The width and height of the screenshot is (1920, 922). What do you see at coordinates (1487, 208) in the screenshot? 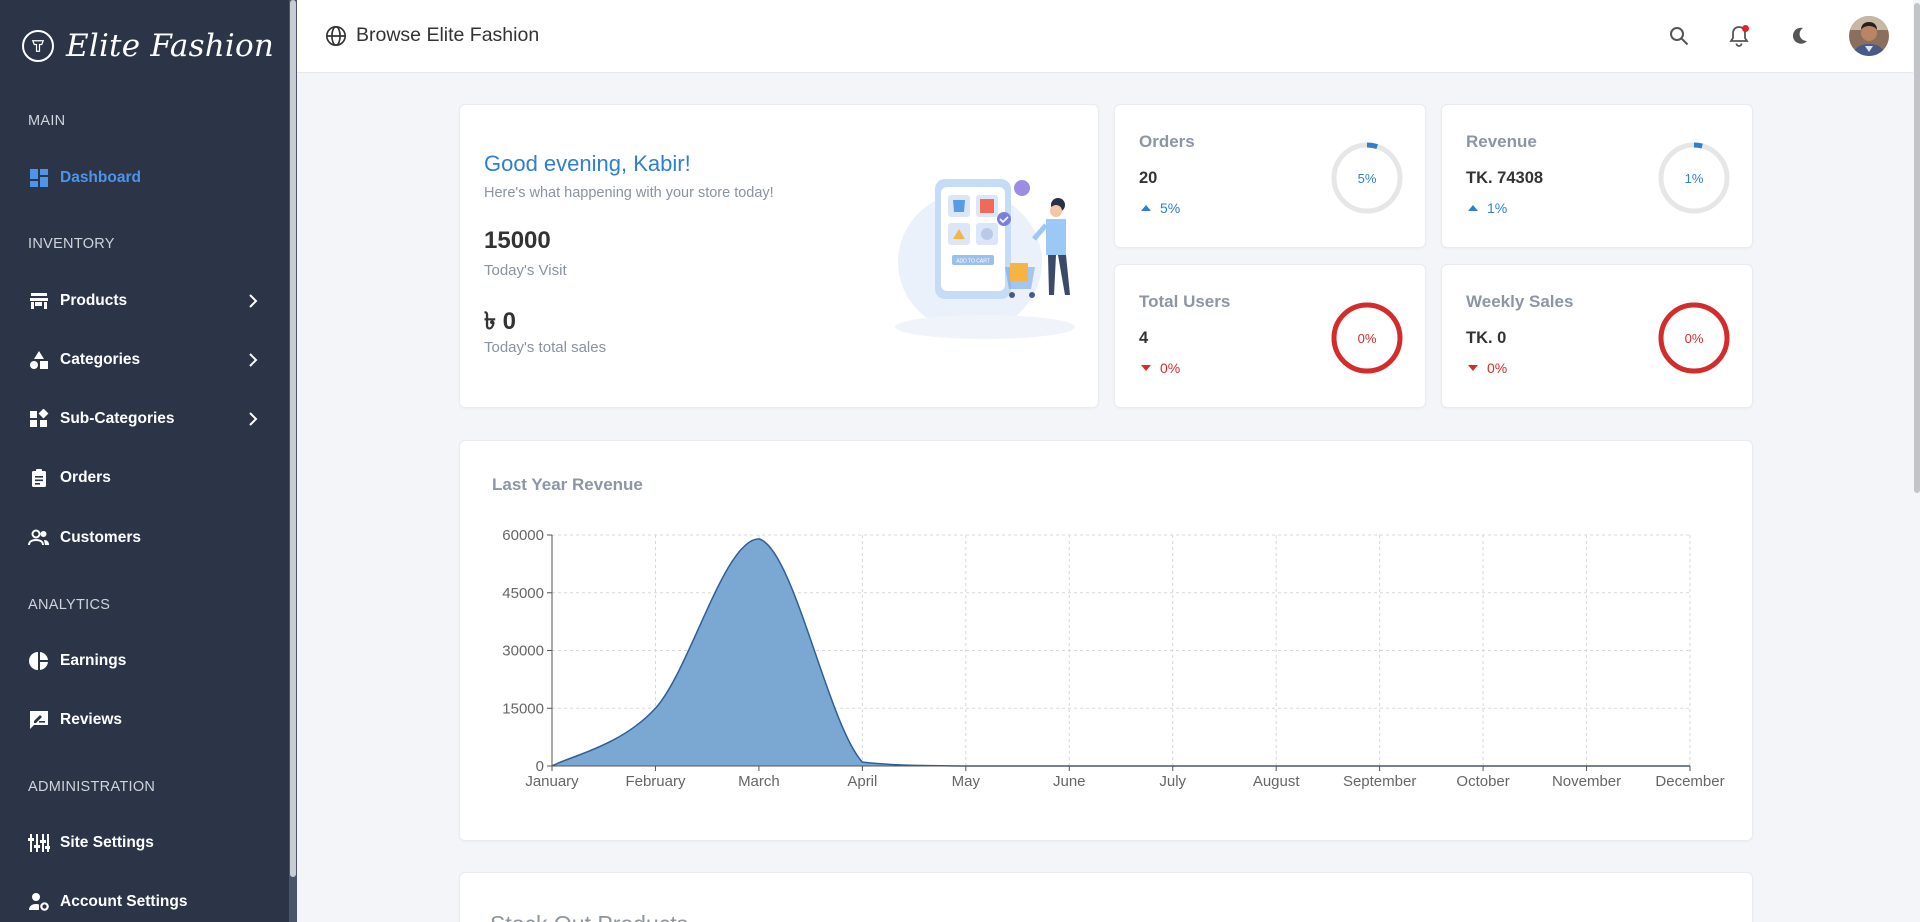
I see `stat-change: 1%` at bounding box center [1487, 208].